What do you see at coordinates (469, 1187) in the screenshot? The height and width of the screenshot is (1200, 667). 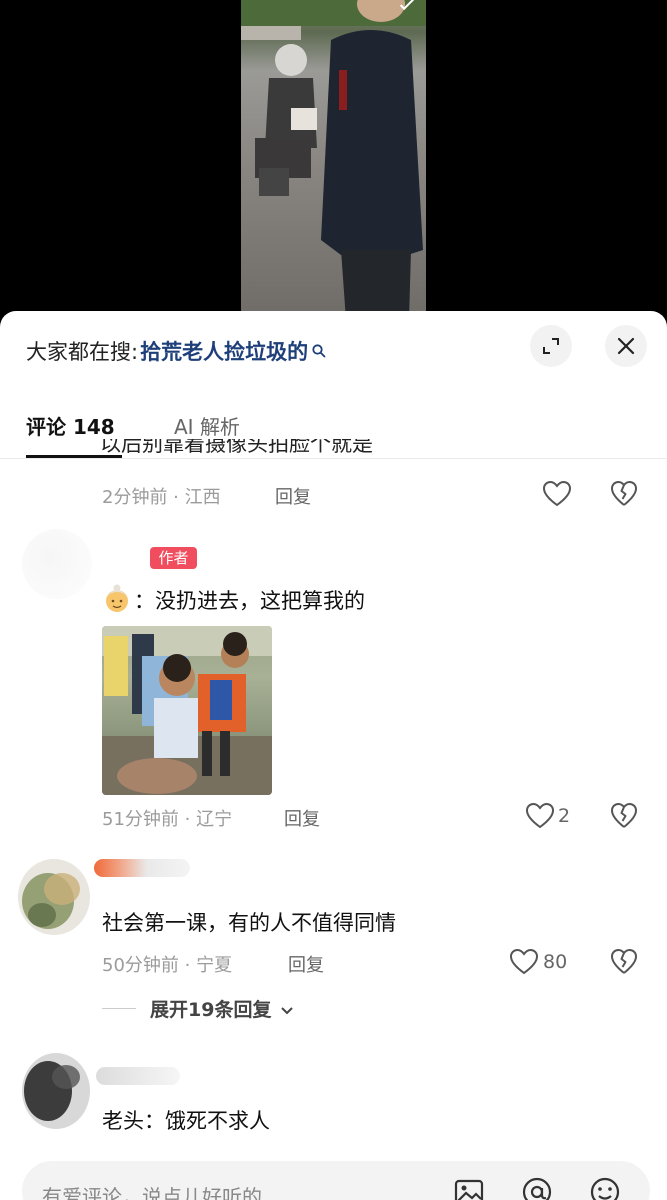 I see `image-icon` at bounding box center [469, 1187].